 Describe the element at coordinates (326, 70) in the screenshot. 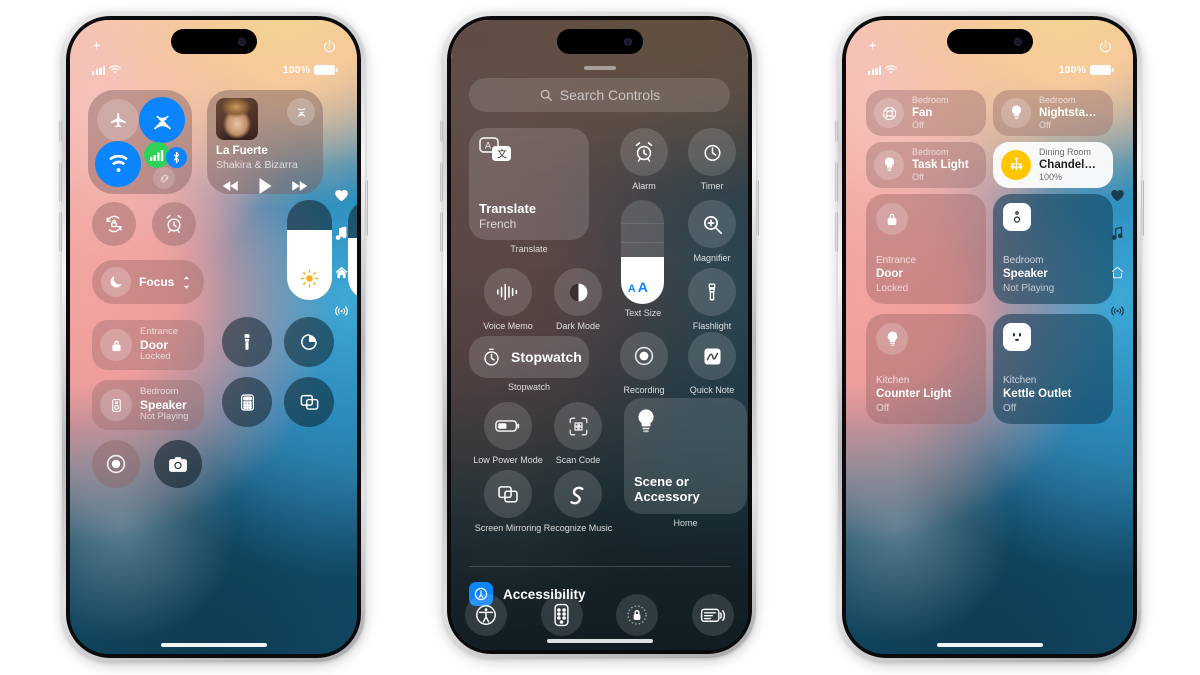

I see `battery-icon` at that location.